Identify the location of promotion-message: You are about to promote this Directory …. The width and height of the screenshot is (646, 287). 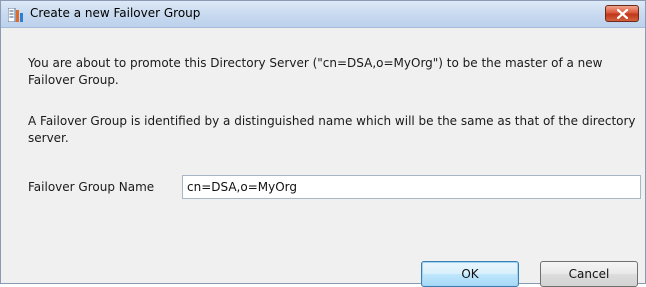
(315, 71).